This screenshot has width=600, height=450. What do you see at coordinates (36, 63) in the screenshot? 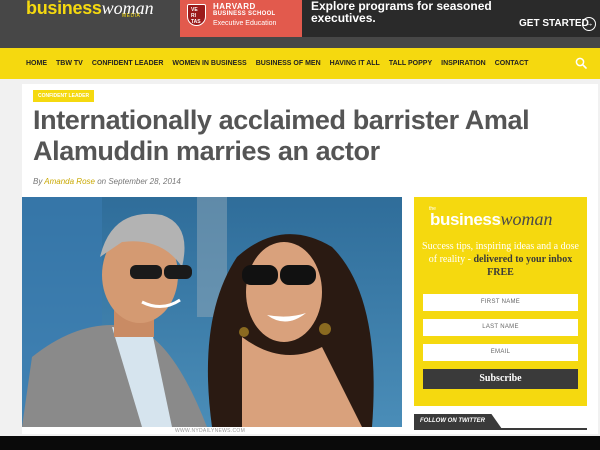
I see `nav-item-home: HOME` at bounding box center [36, 63].